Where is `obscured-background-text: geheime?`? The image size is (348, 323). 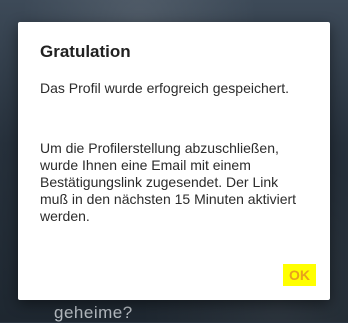 obscured-background-text: geheime? is located at coordinates (93, 312).